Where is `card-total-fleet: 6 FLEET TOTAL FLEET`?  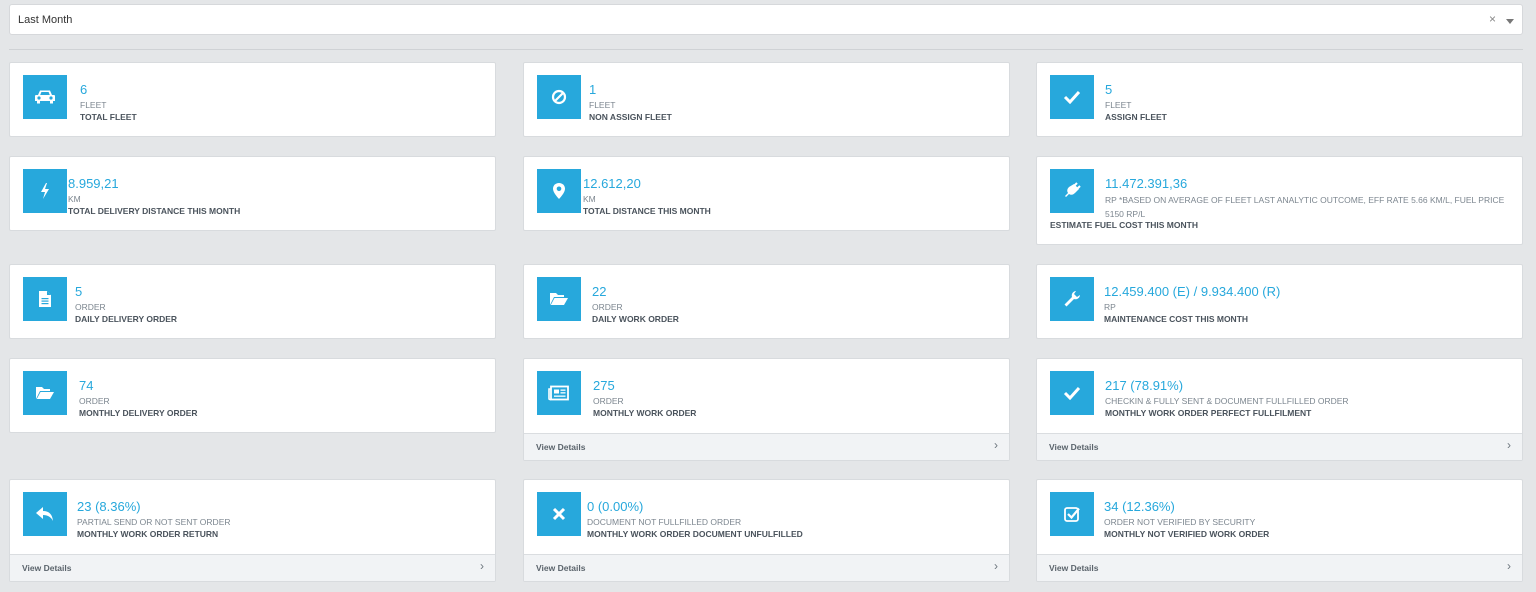 card-total-fleet: 6 FLEET TOTAL FLEET is located at coordinates (252, 99).